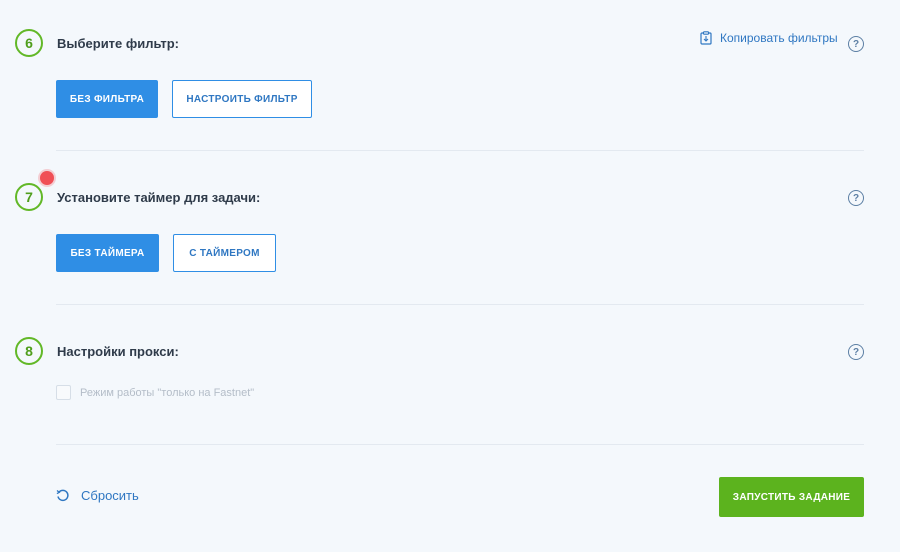  Describe the element at coordinates (107, 253) in the screenshot. I see `no-timer-button: БЕЗ ТАЙМЕРА` at that location.